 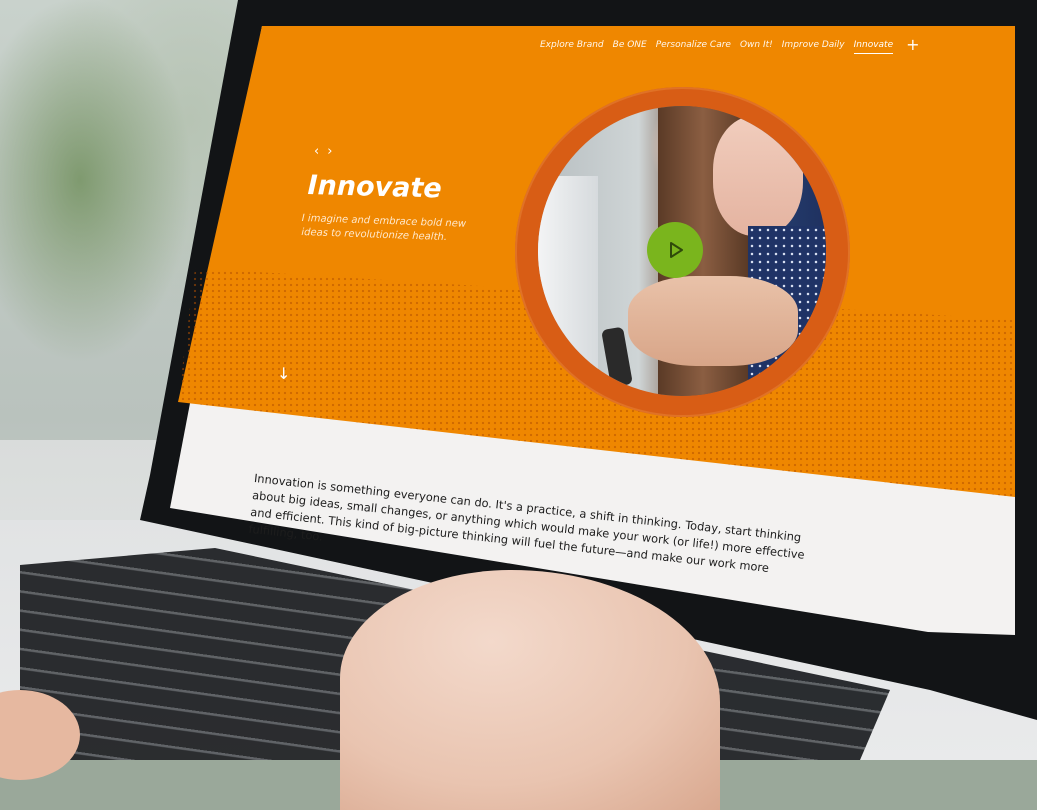 I want to click on photo-hand, so click(x=713, y=321).